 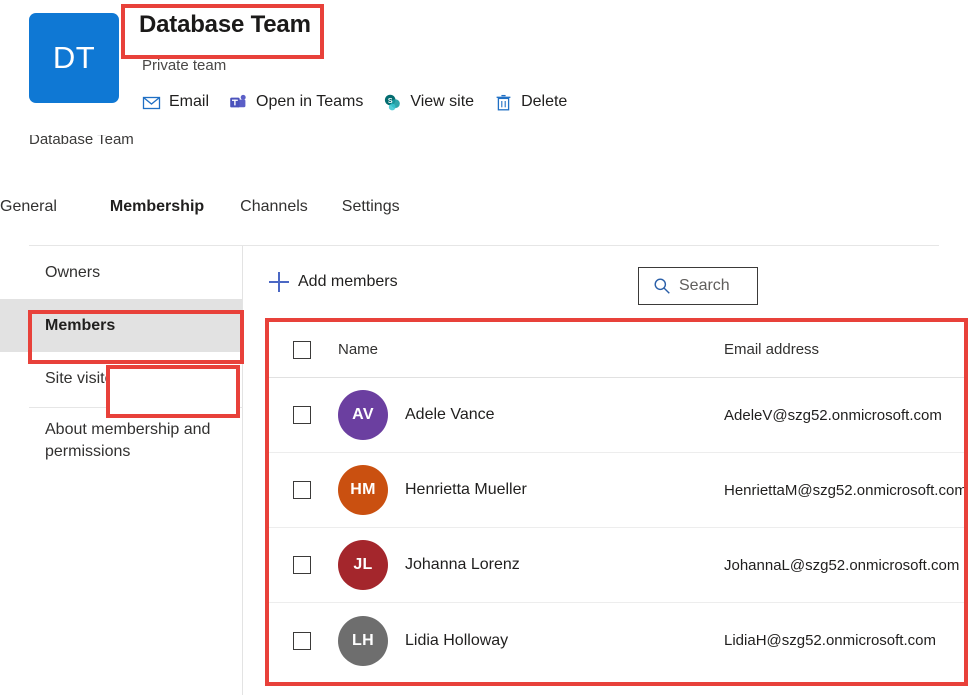 I want to click on tab-general: General, so click(x=28, y=201).